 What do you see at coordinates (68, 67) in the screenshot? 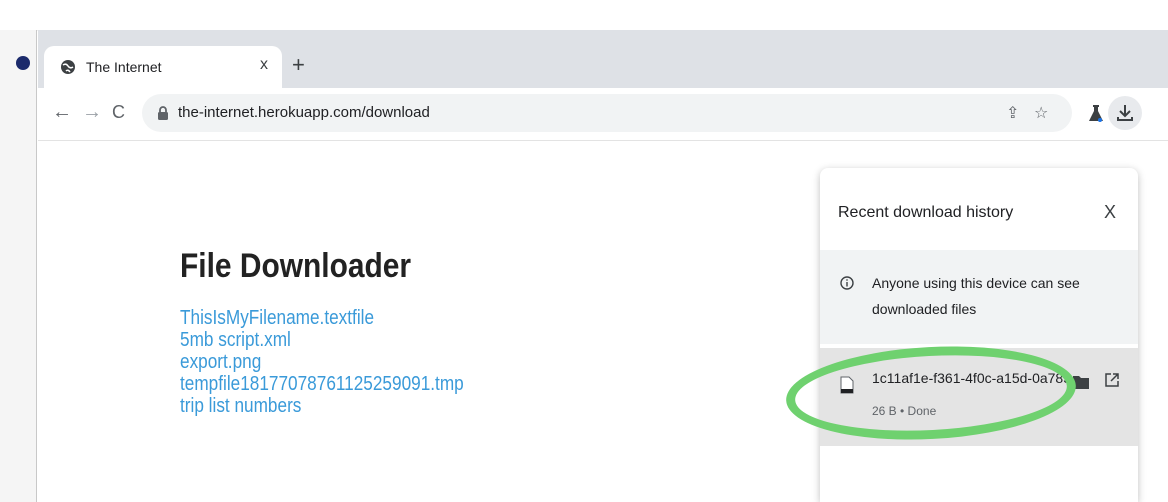
I see `globe-icon` at bounding box center [68, 67].